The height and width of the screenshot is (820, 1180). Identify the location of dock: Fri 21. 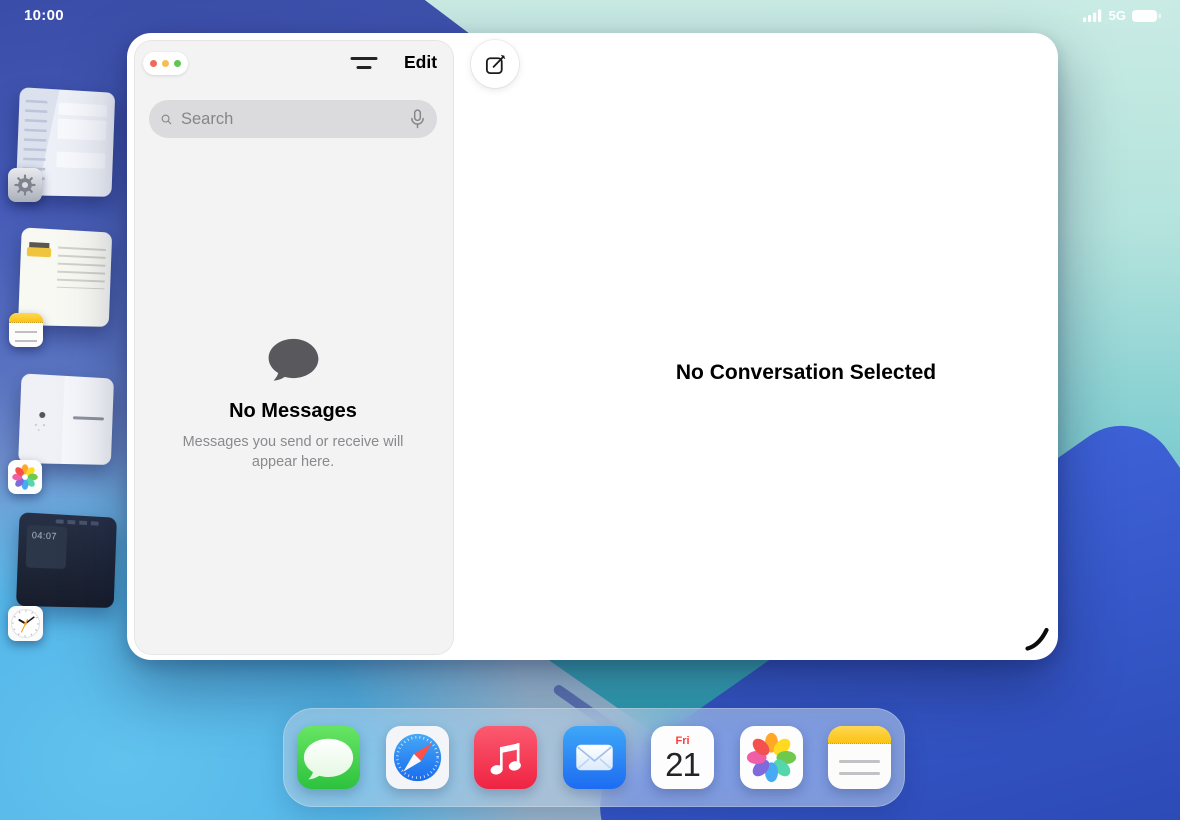
(594, 757).